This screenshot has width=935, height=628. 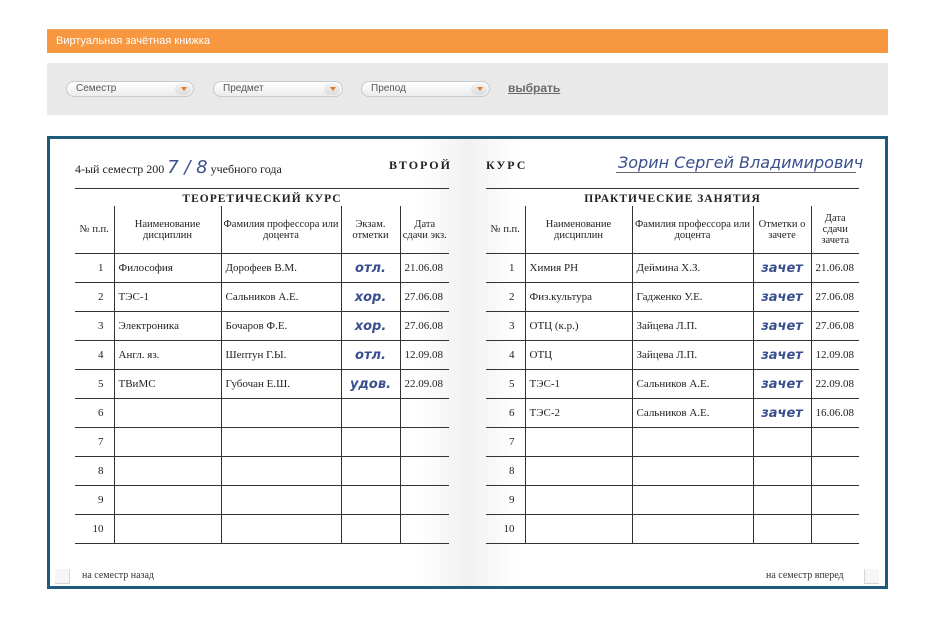 What do you see at coordinates (424, 268) in the screenshot?
I see `date-cell: 21.06.08` at bounding box center [424, 268].